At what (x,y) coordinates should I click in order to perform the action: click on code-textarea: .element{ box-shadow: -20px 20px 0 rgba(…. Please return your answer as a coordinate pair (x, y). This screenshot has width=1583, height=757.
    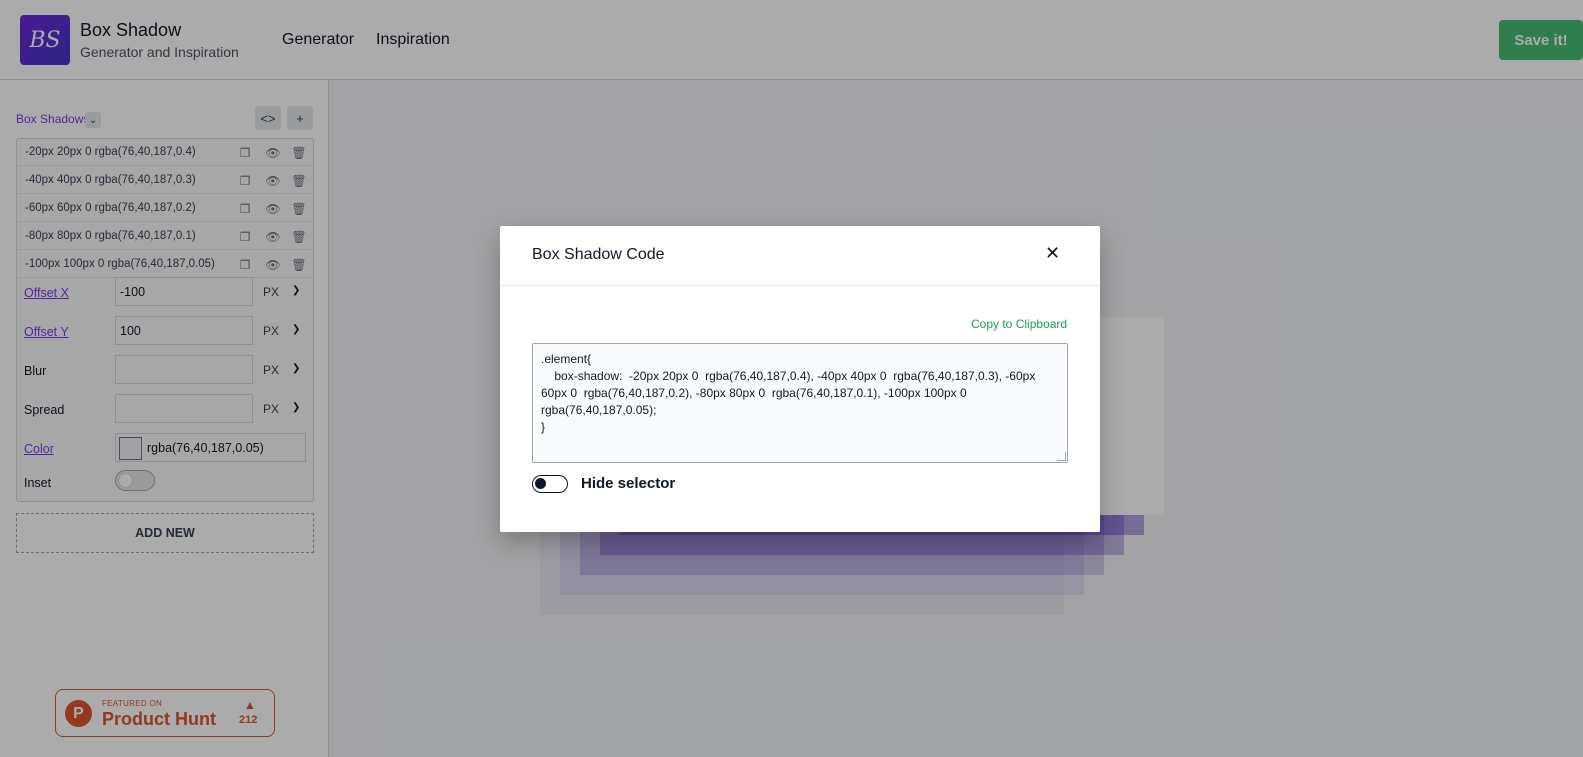
    Looking at the image, I should click on (800, 403).